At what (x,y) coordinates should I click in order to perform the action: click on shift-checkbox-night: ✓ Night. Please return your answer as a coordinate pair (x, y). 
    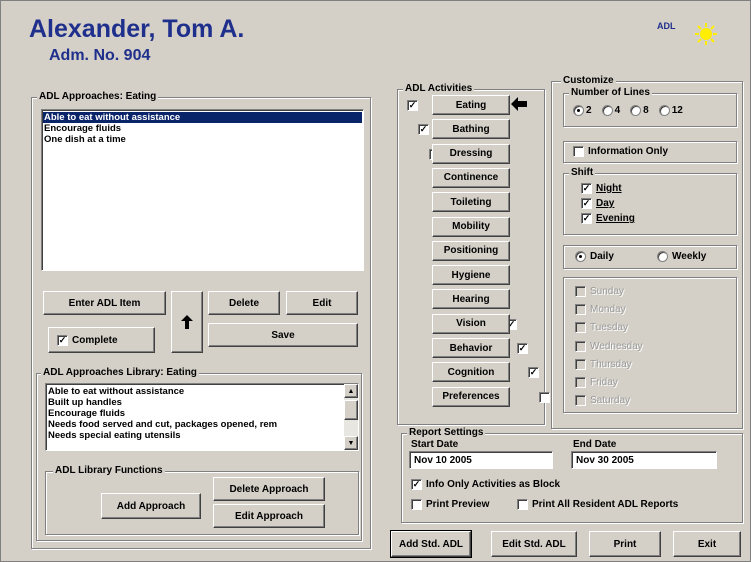
    Looking at the image, I should click on (601, 188).